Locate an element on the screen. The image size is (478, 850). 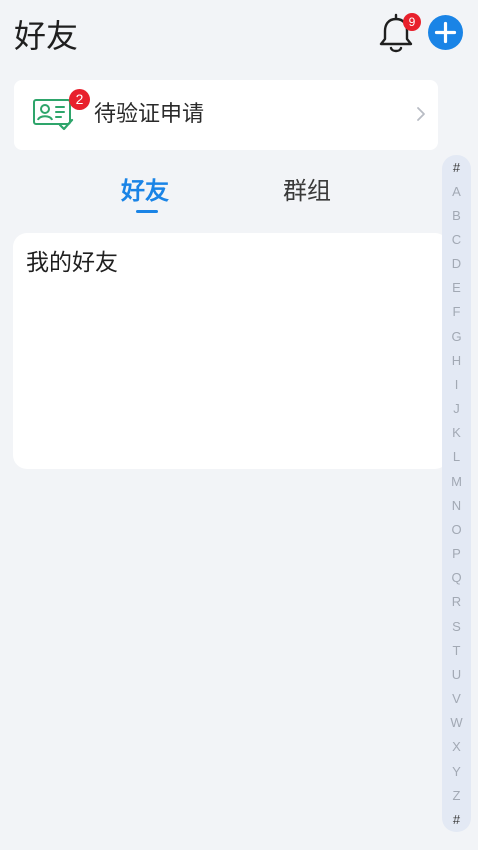
index-letter: I is located at coordinates (456, 385).